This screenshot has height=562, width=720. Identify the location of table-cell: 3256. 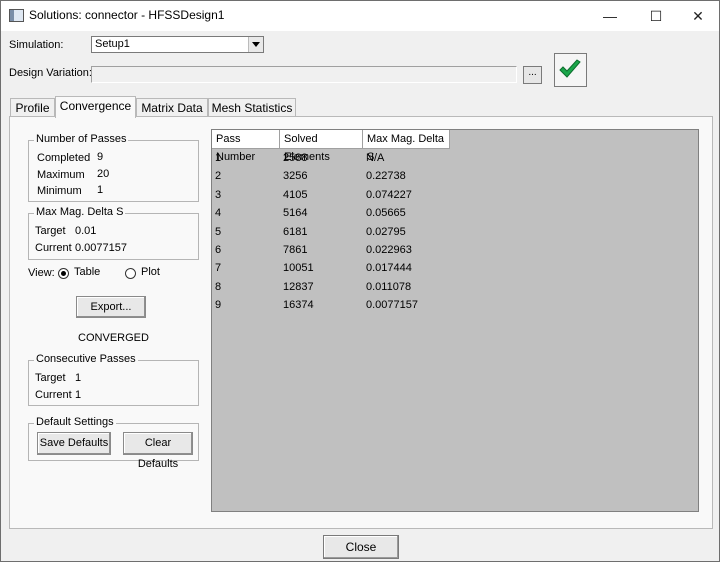
(295, 176).